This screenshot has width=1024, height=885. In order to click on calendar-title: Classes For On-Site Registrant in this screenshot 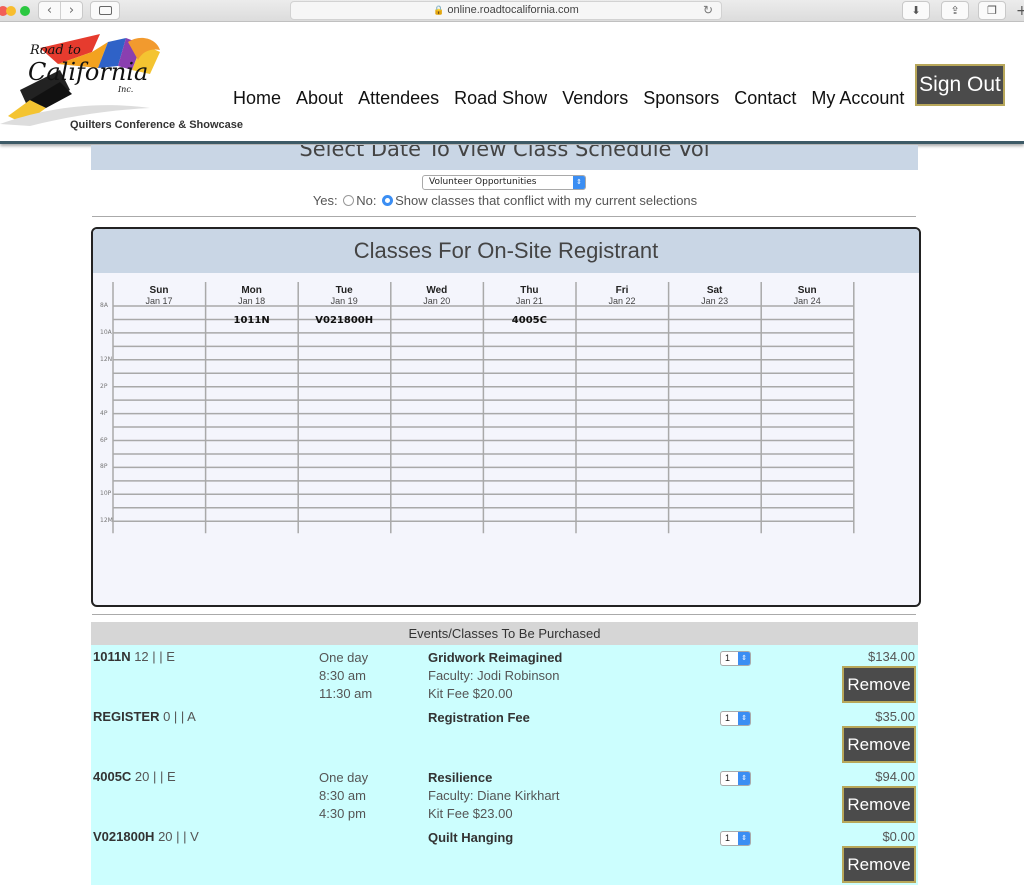, I will do `click(506, 251)`.